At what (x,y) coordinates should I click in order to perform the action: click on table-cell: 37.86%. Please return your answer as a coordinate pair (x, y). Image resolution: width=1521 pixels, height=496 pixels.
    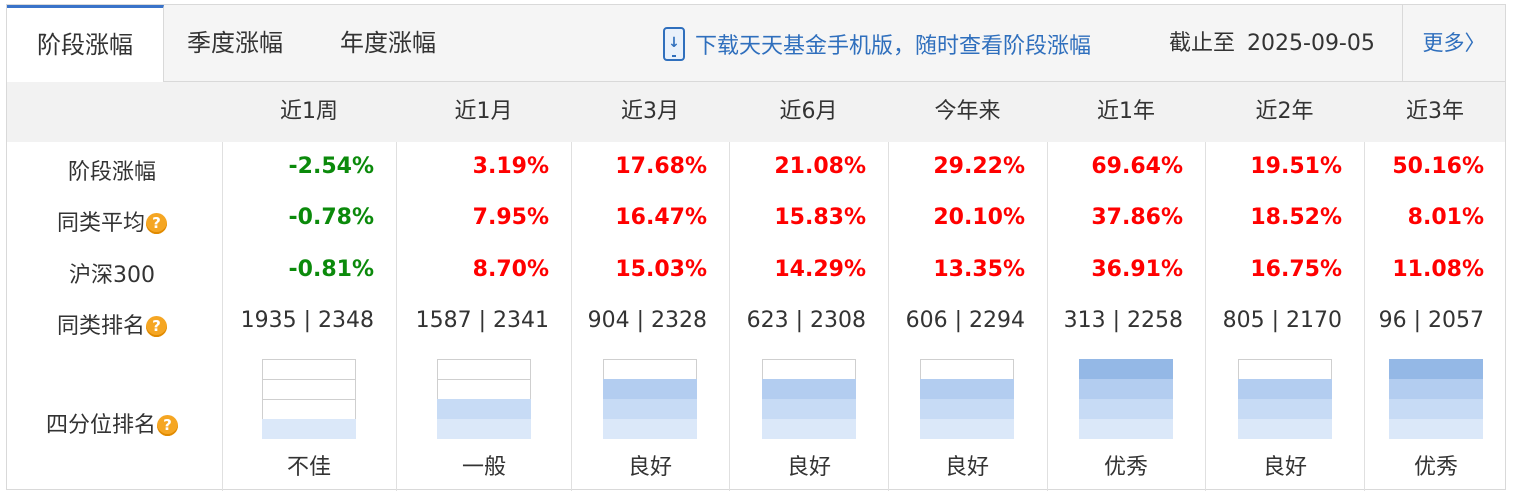
    Looking at the image, I should click on (1137, 217).